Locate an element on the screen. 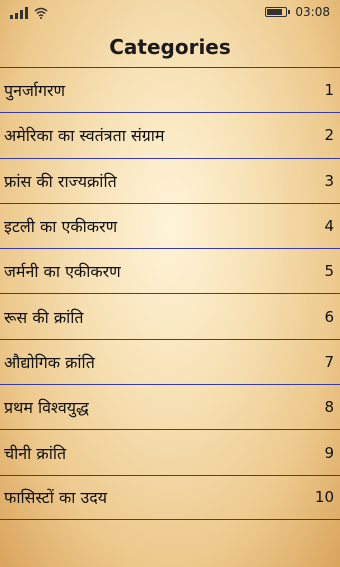 The height and width of the screenshot is (567, 340). battery-fill is located at coordinates (274, 12).